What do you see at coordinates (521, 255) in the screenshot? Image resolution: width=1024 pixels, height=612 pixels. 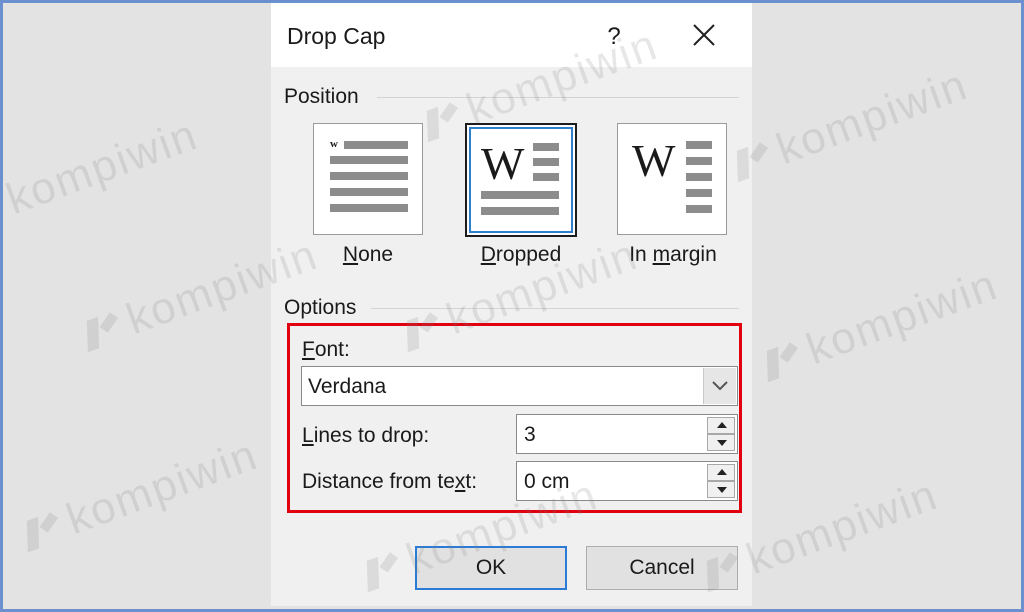 I see `position-dropped-label: Dropped` at bounding box center [521, 255].